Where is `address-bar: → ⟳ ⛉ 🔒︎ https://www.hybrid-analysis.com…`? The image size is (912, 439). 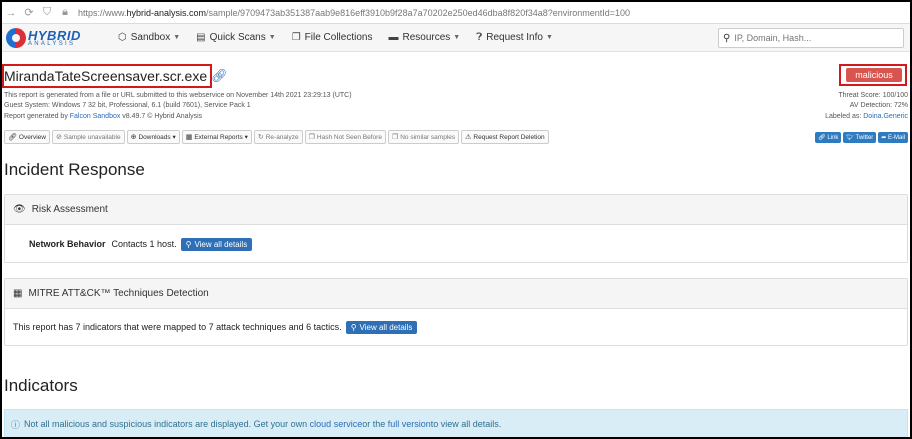 address-bar: → ⟳ ⛉ 🔒︎ https://www.hybrid-analysis.com… is located at coordinates (456, 13).